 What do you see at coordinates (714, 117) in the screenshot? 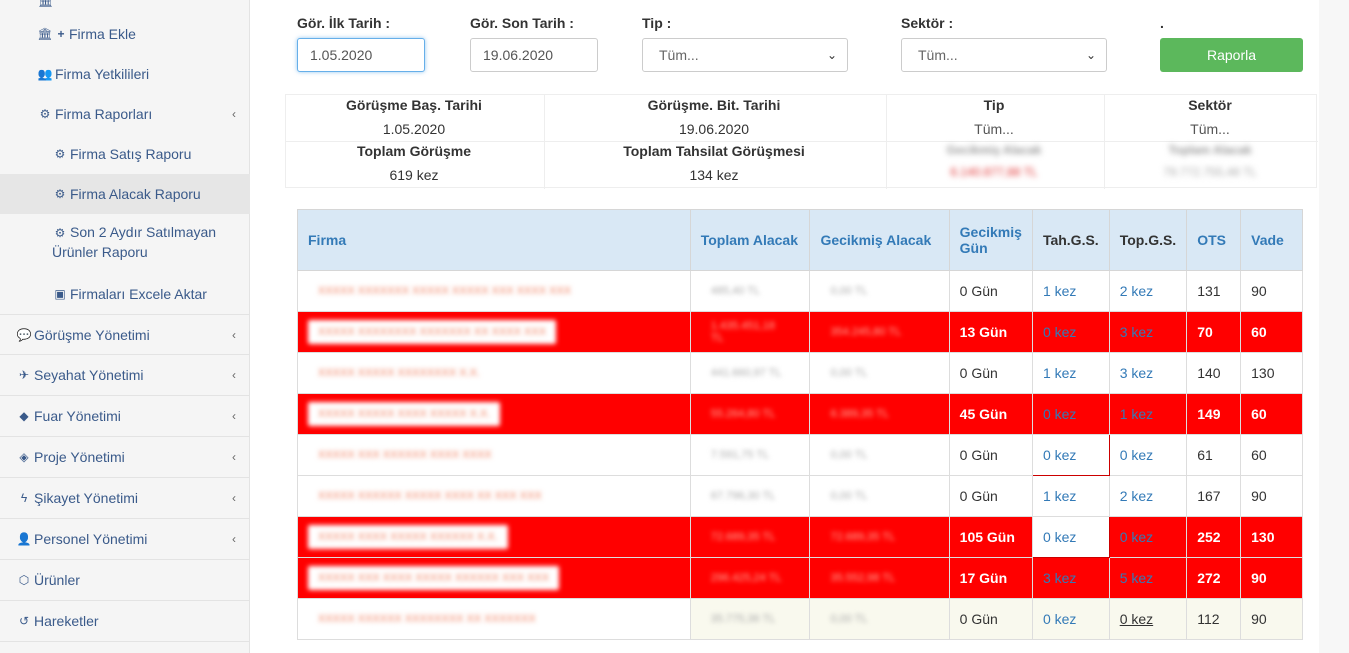
I see `summary-bit-tarihi: Görüşme. Bit. Tarihi 19.06.2020` at bounding box center [714, 117].